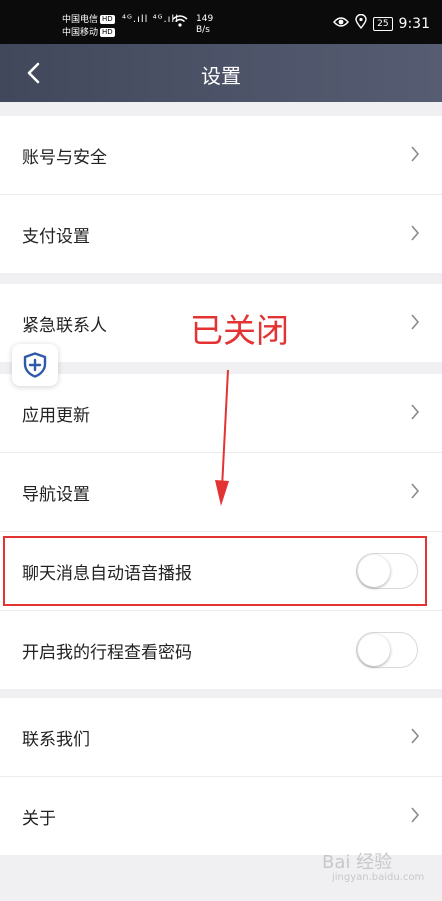 The height and width of the screenshot is (901, 442). I want to click on annotation-text: 已关闭, so click(239, 330).